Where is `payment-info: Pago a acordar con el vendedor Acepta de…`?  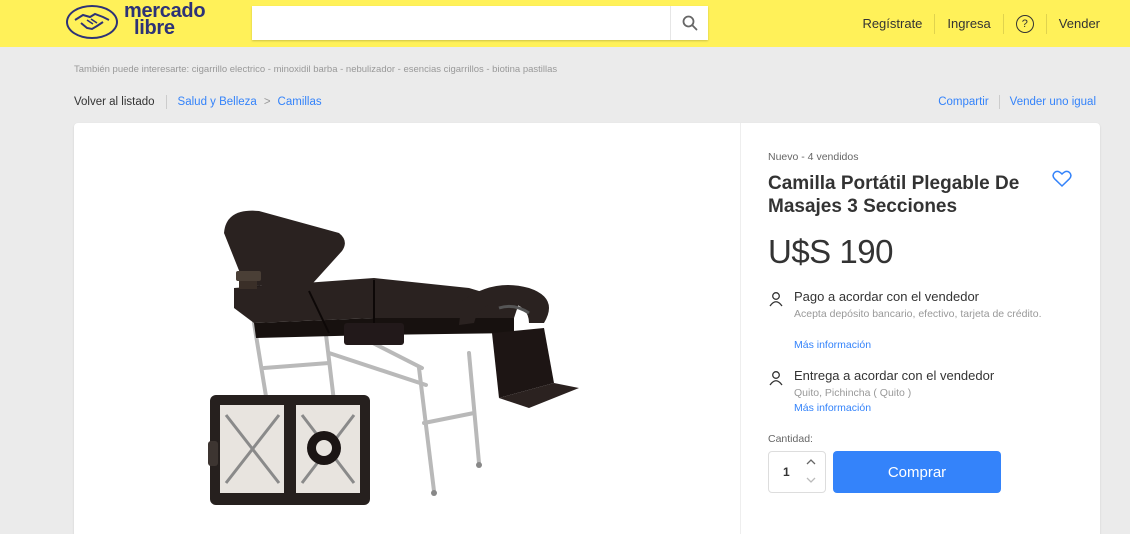 payment-info: Pago a acordar con el vendedor Acepta de… is located at coordinates (913, 322).